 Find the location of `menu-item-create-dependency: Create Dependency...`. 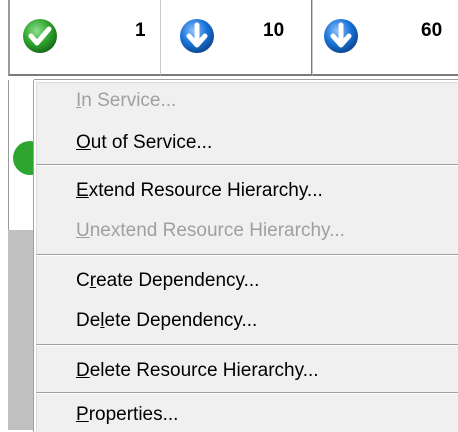

menu-item-create-dependency: Create Dependency... is located at coordinates (247, 281).